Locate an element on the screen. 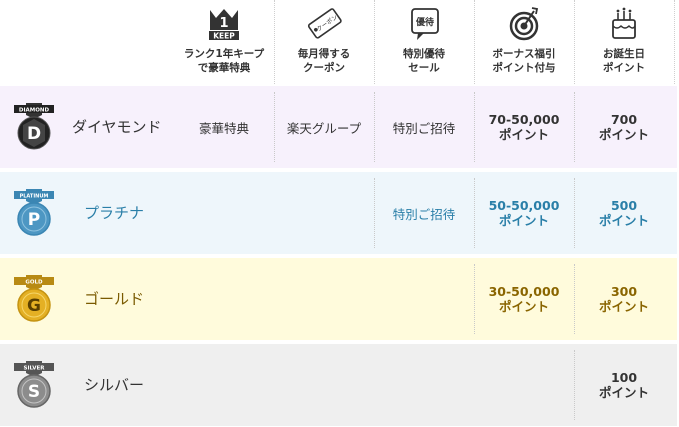 Image resolution: width=679 pixels, height=427 pixels. gold-badge-text: GOLD is located at coordinates (34, 283).